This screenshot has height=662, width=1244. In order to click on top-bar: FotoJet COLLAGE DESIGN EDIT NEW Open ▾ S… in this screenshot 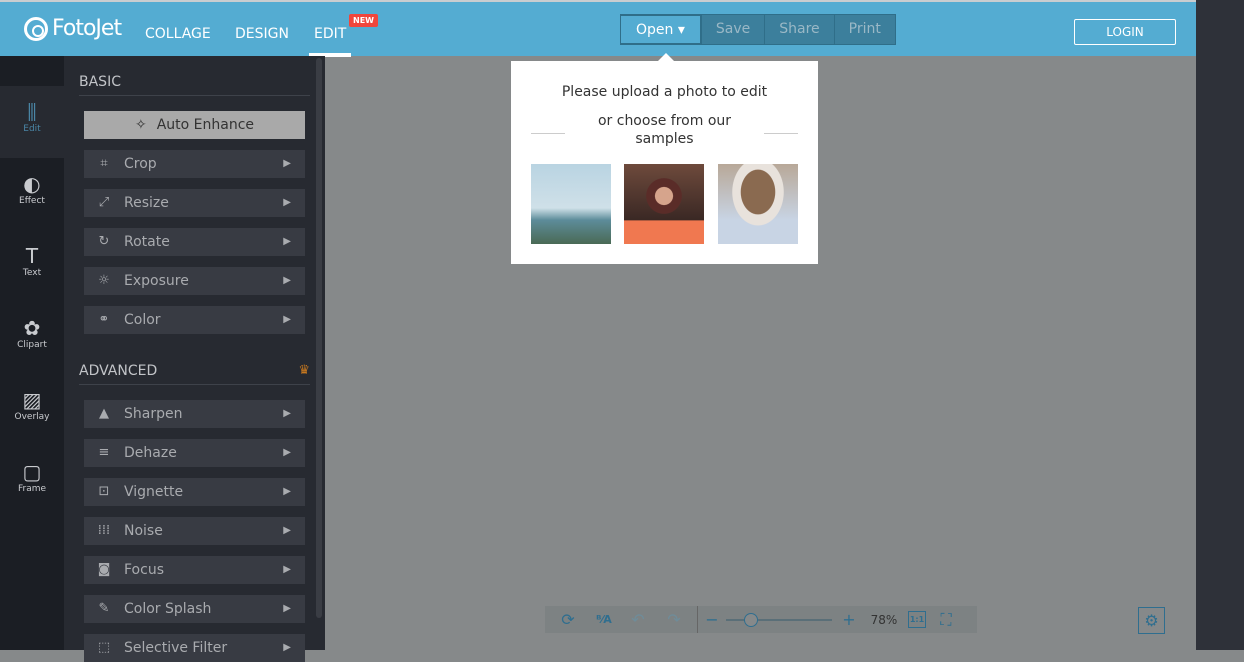, I will do `click(598, 28)`.